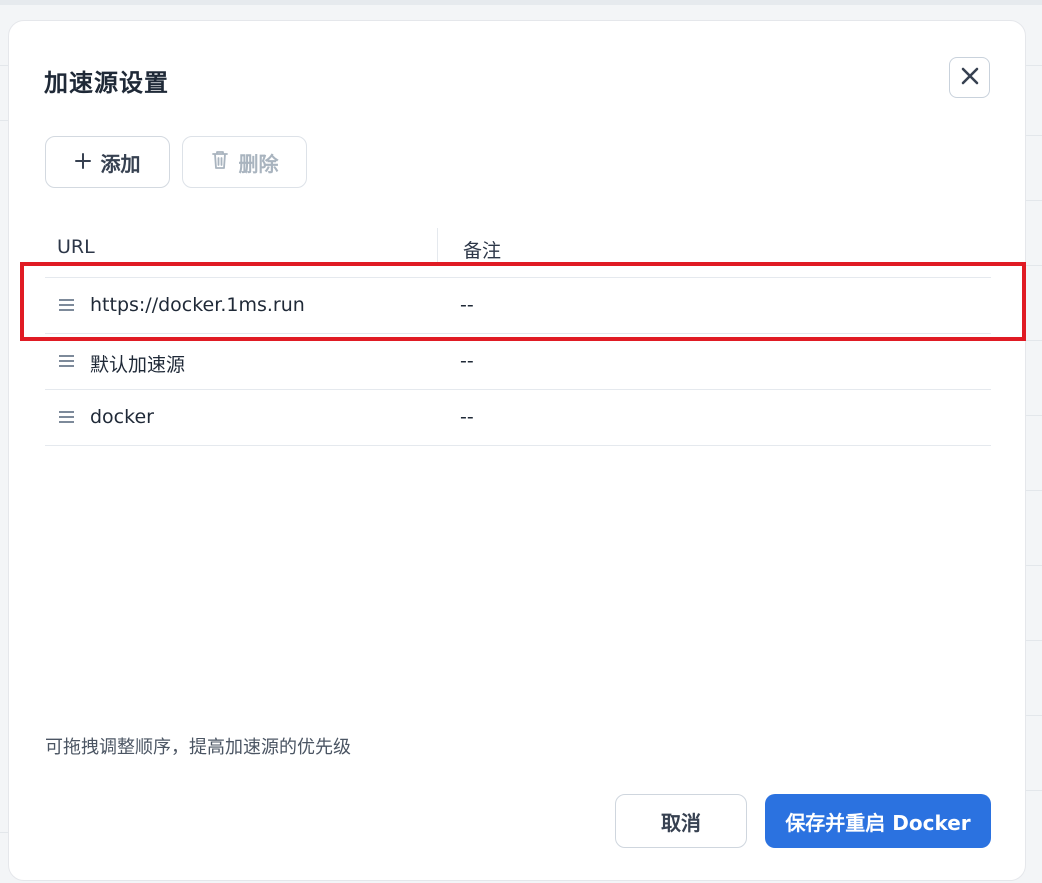  Describe the element at coordinates (878, 821) in the screenshot. I see `save-and-restart-button: 保存并重启 Docker` at that location.